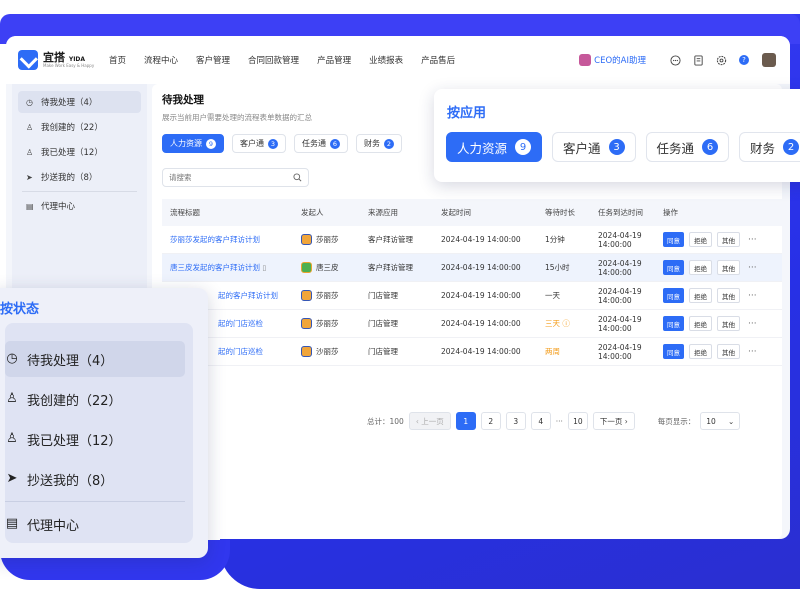 The height and width of the screenshot is (600, 800). I want to click on ai-assistant-link: CEO的AI助理, so click(620, 60).